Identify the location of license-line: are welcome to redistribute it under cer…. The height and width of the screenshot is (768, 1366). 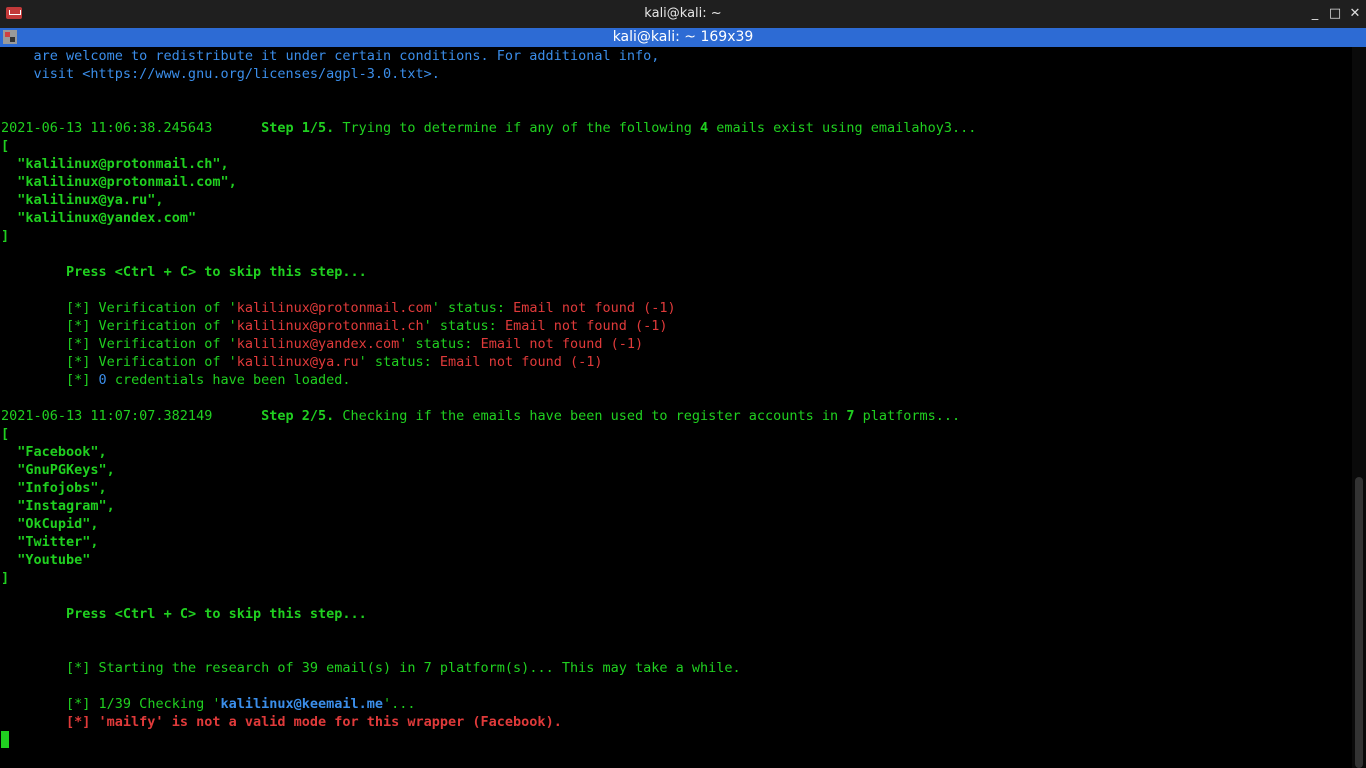
(330, 56).